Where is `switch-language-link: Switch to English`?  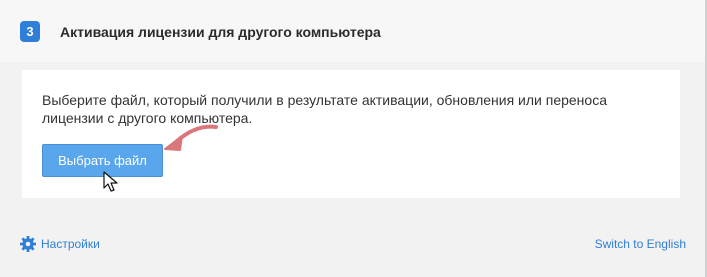
switch-language-link: Switch to English is located at coordinates (640, 244).